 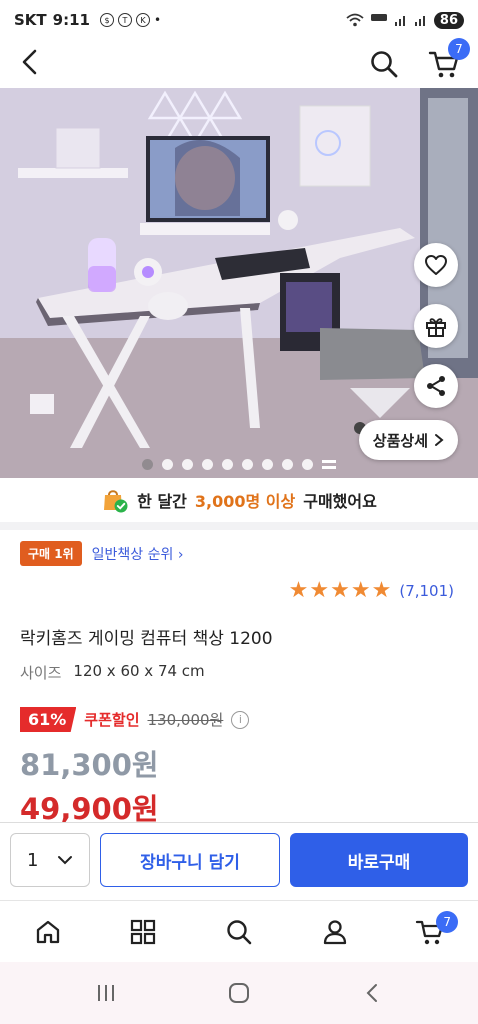 I want to click on discount-rate-badge: 61%, so click(x=48, y=719).